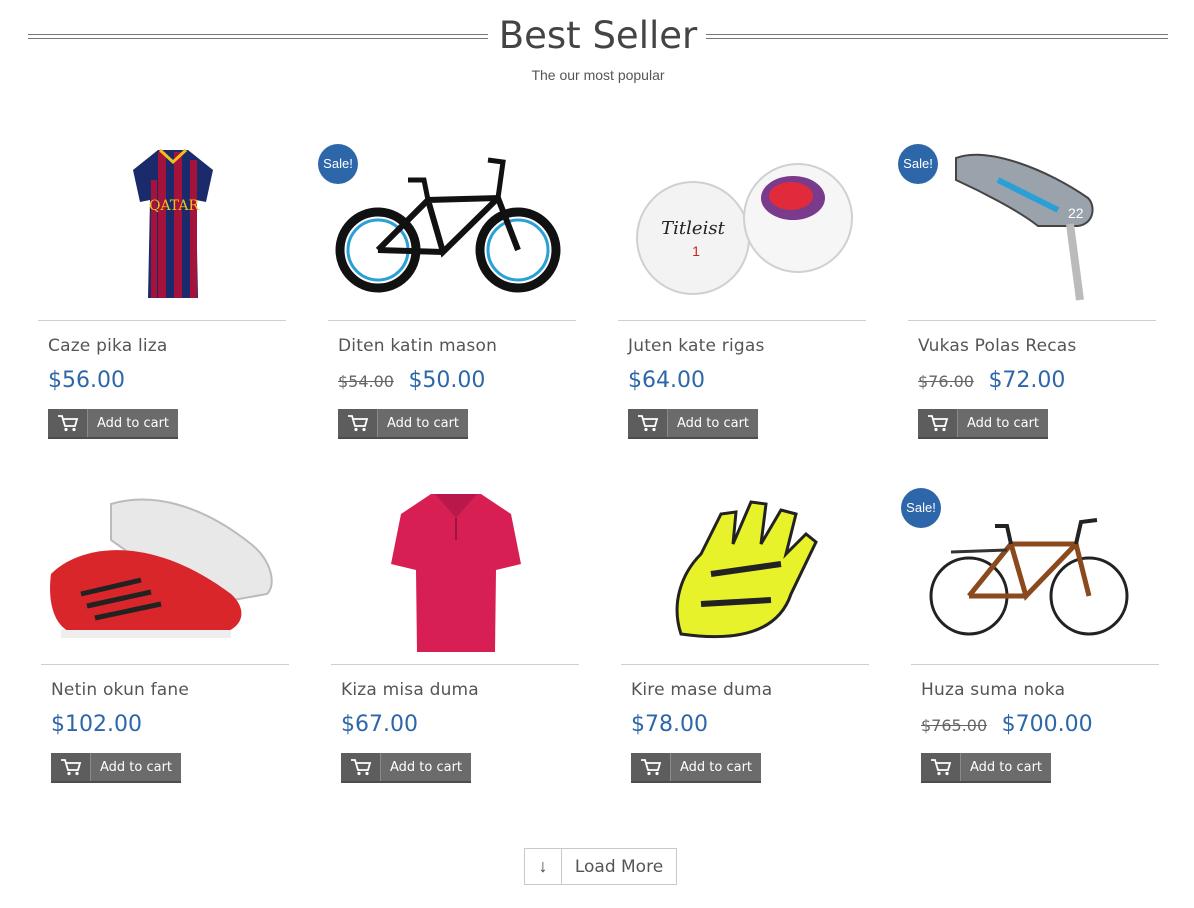 Image resolution: width=1194 pixels, height=908 pixels. I want to click on section-header: Best Seller The our most popular, so click(598, 54).